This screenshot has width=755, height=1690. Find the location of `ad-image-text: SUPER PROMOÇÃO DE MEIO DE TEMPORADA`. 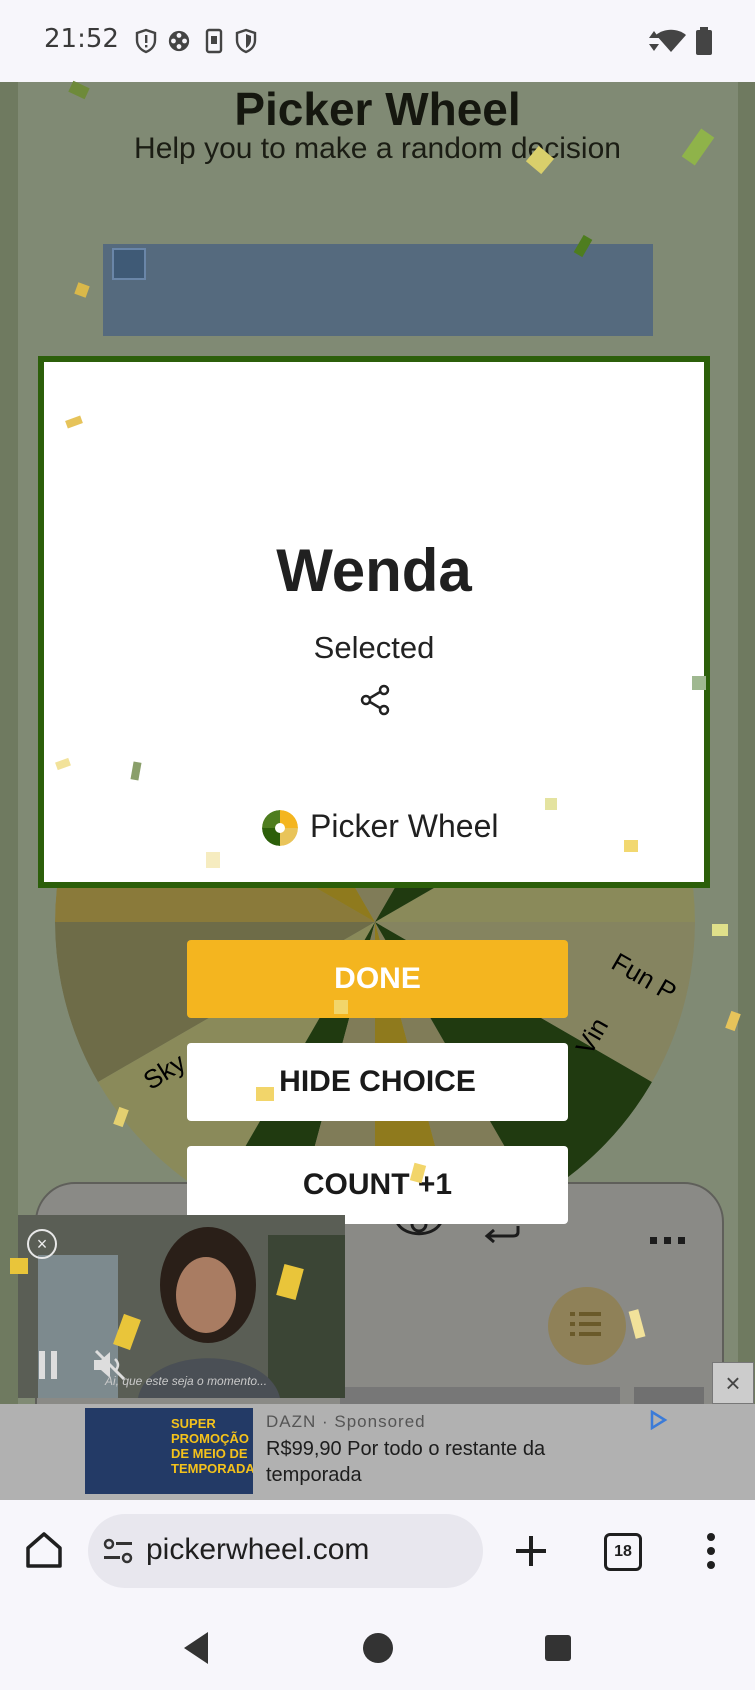

ad-image-text: SUPER PROMOÇÃO DE MEIO DE TEMPORADA is located at coordinates (212, 1446).